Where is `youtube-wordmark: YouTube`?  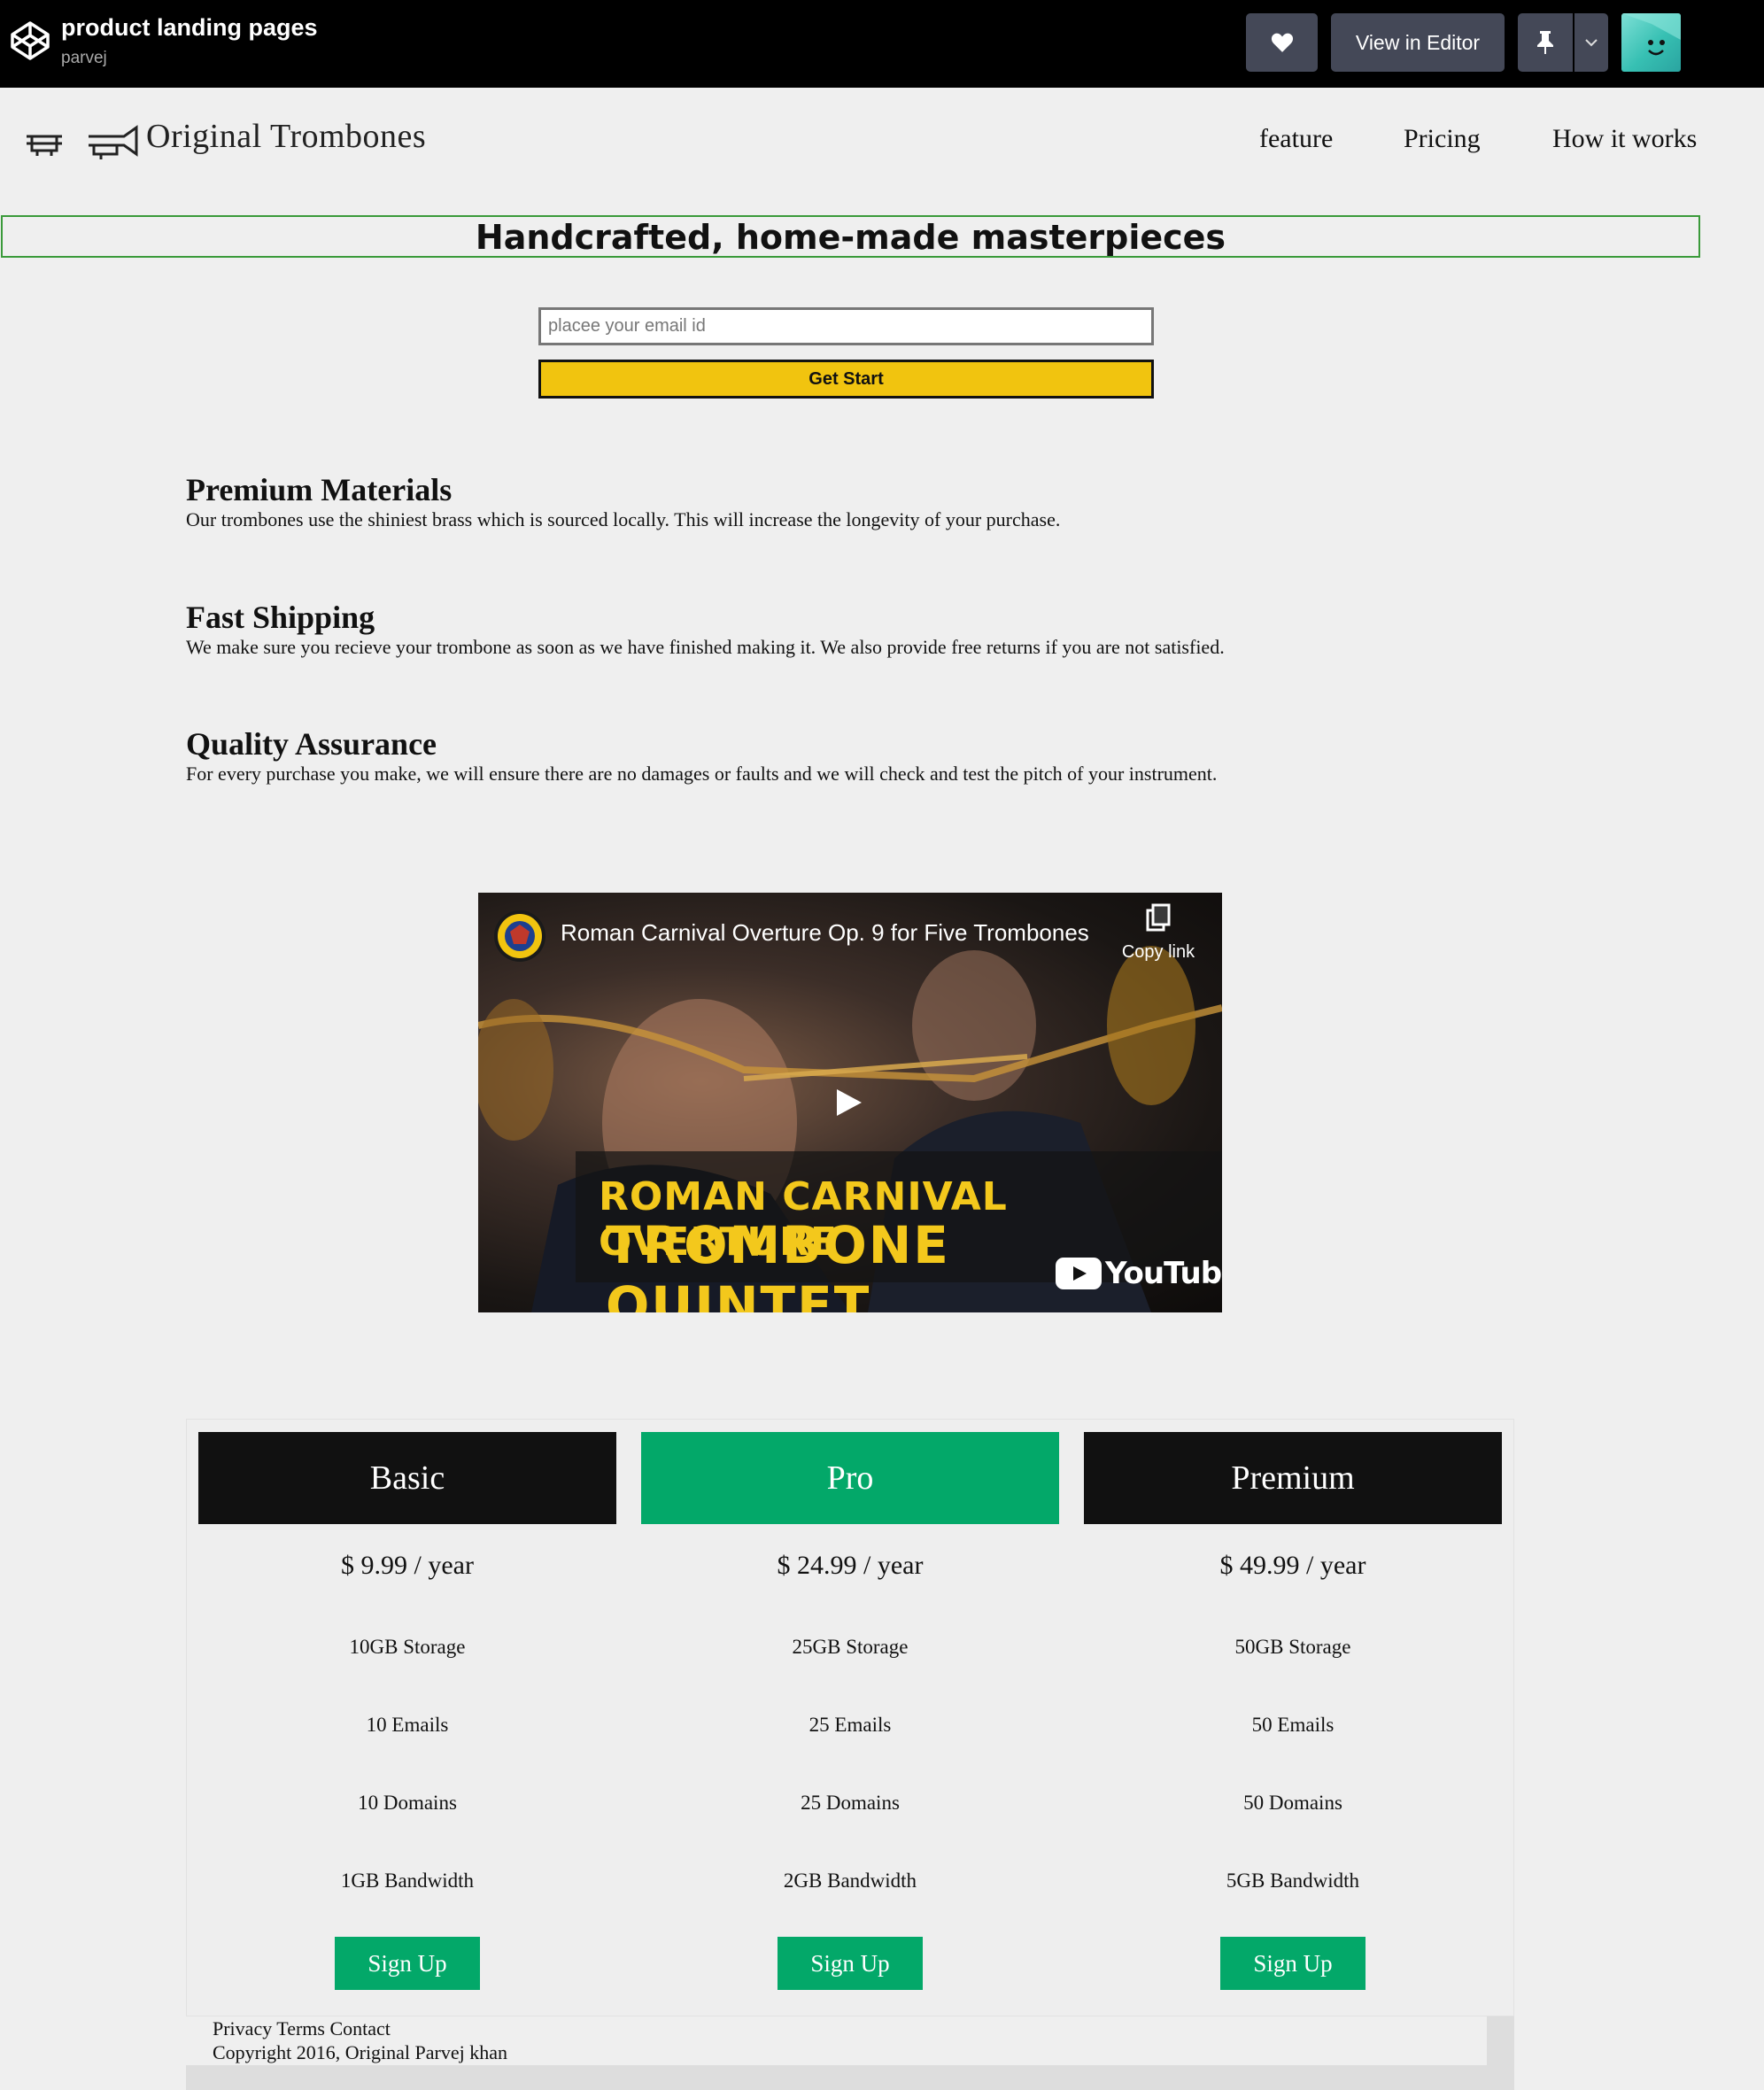 youtube-wordmark: YouTube is located at coordinates (1163, 1273).